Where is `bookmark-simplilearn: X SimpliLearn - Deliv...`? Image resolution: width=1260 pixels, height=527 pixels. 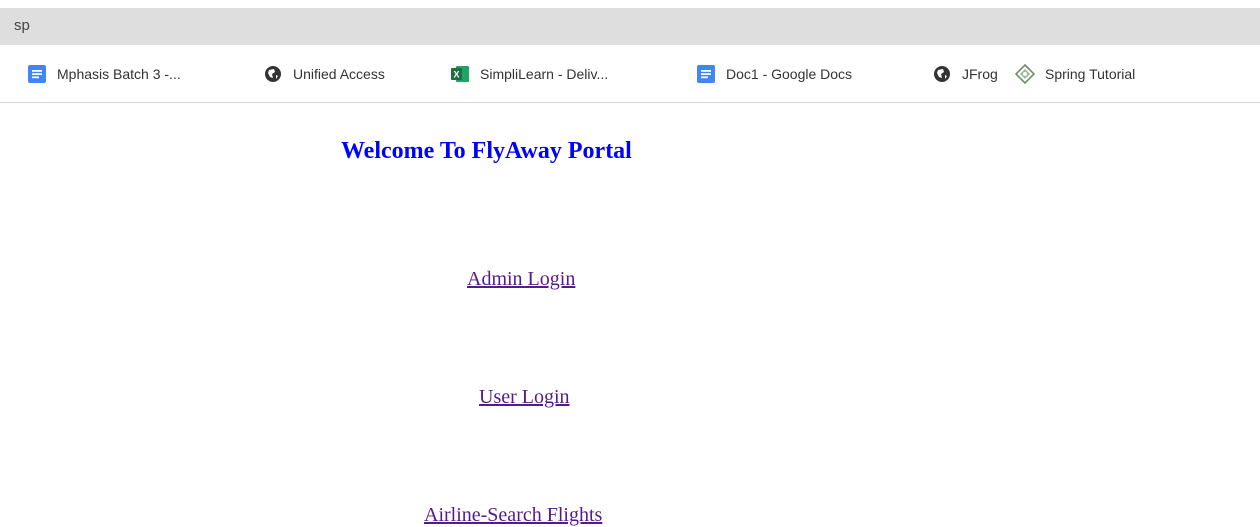 bookmark-simplilearn: X SimpliLearn - Deliv... is located at coordinates (529, 74).